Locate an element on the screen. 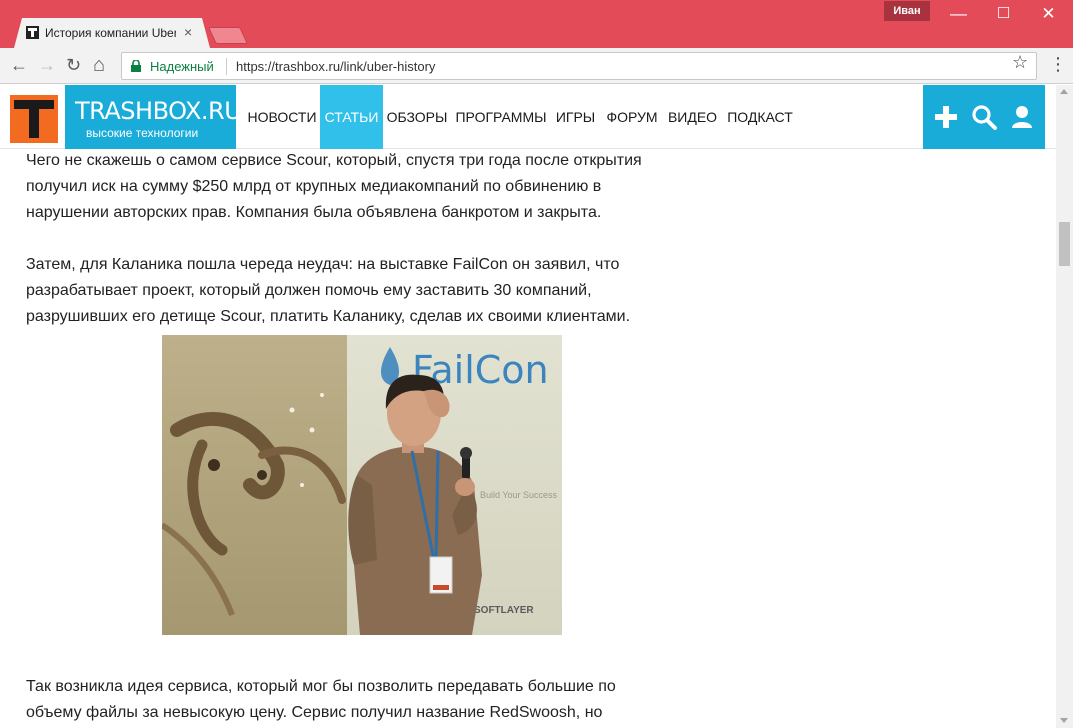  maximize-button: ☐ is located at coordinates (1003, 14).